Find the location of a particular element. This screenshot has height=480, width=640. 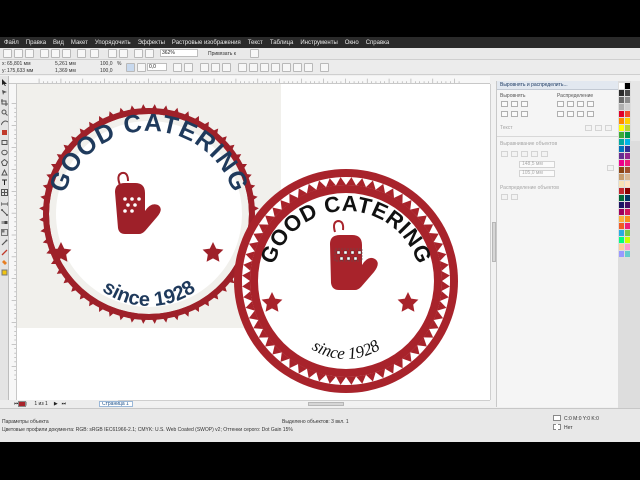

y-position-field: 175,633 мм is located at coordinates (20, 71).